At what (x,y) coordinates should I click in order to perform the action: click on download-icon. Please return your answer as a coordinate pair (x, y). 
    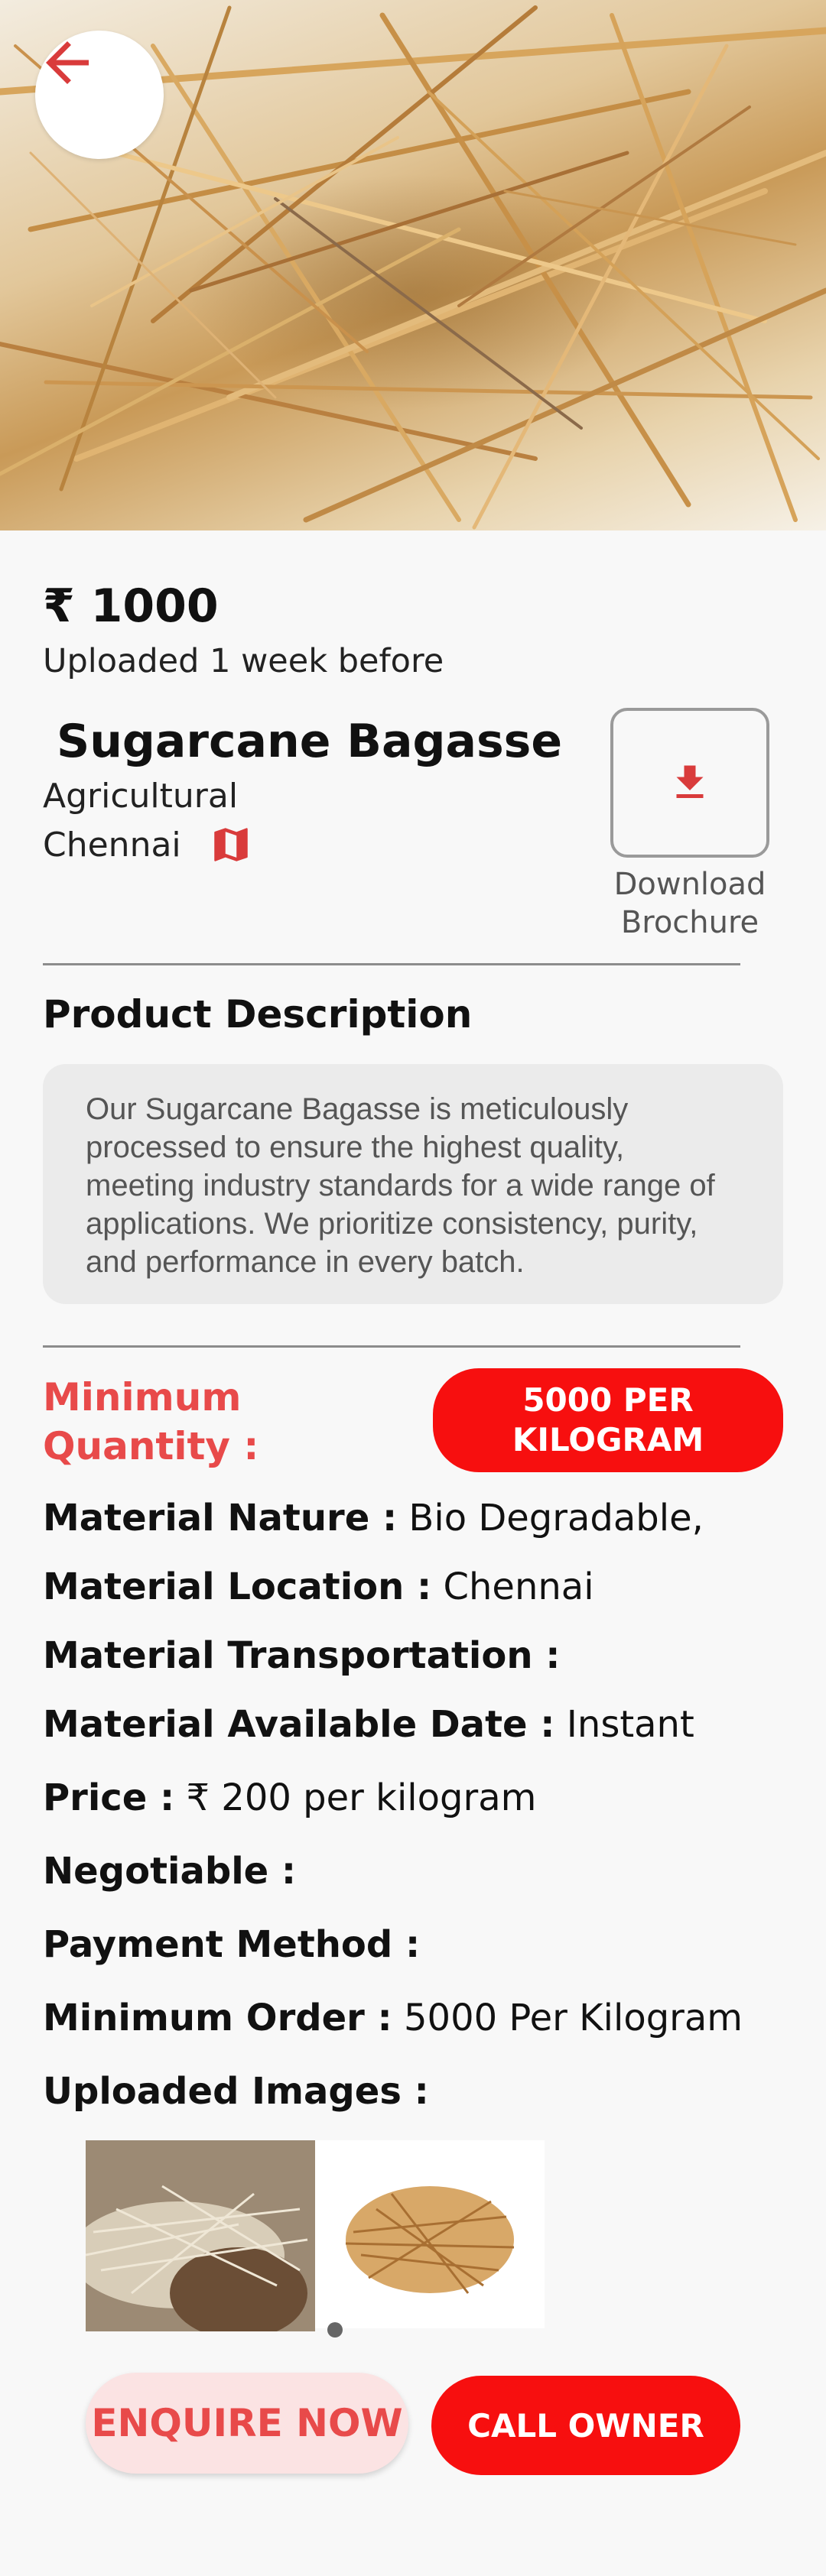
    Looking at the image, I should click on (690, 781).